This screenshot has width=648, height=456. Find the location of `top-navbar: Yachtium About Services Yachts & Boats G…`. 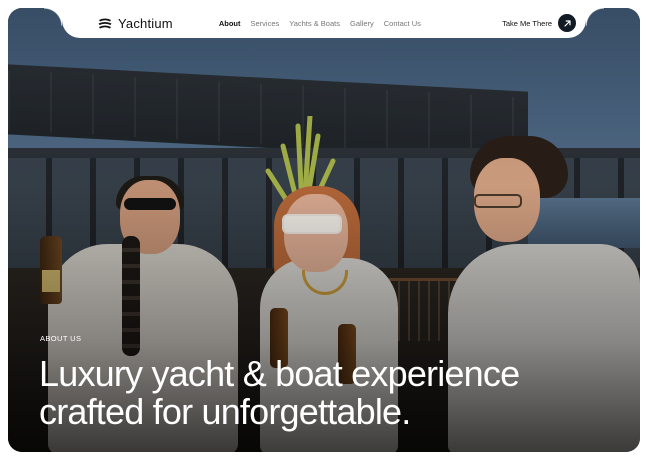

top-navbar: Yachtium About Services Yachts & Boats G… is located at coordinates (324, 23).